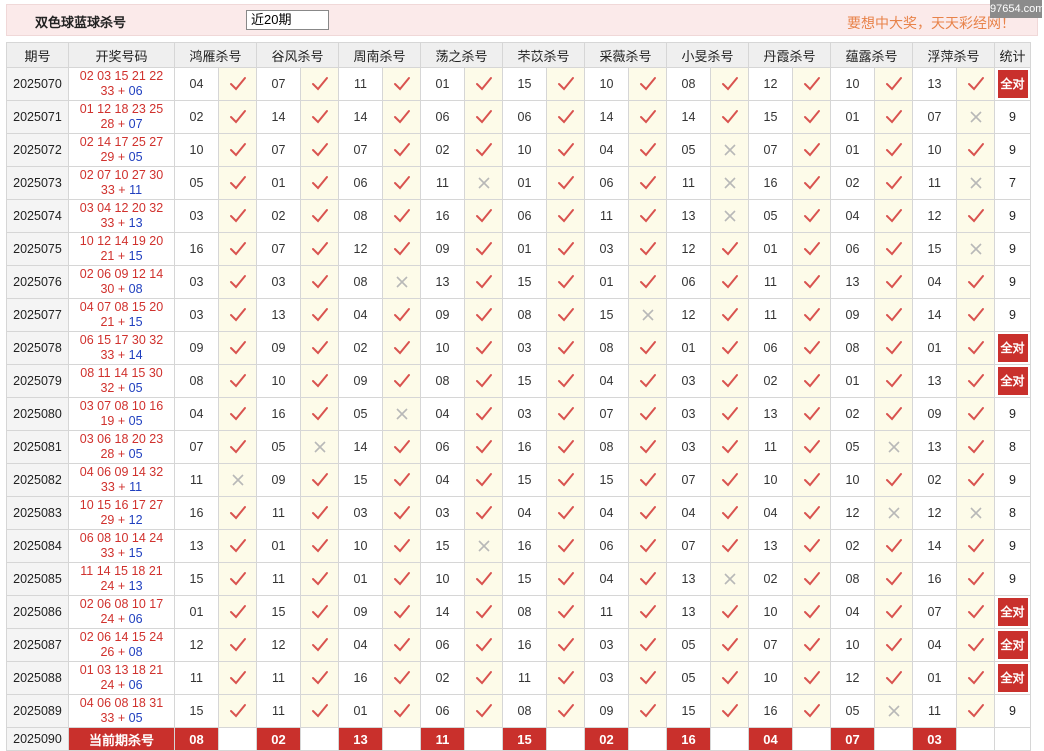 Image resolution: width=1044 pixels, height=751 pixels. What do you see at coordinates (121, 274) in the screenshot?
I see `draw-red-line1: 02 06 09 12 14` at bounding box center [121, 274].